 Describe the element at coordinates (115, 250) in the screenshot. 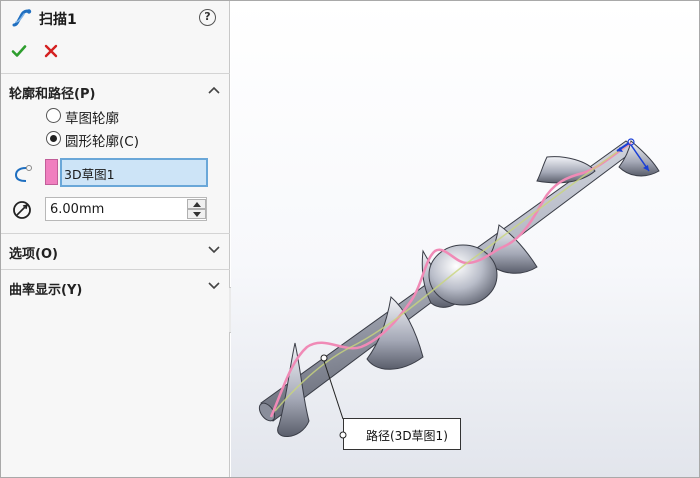

I see `section-options-header: 选项(O)` at that location.